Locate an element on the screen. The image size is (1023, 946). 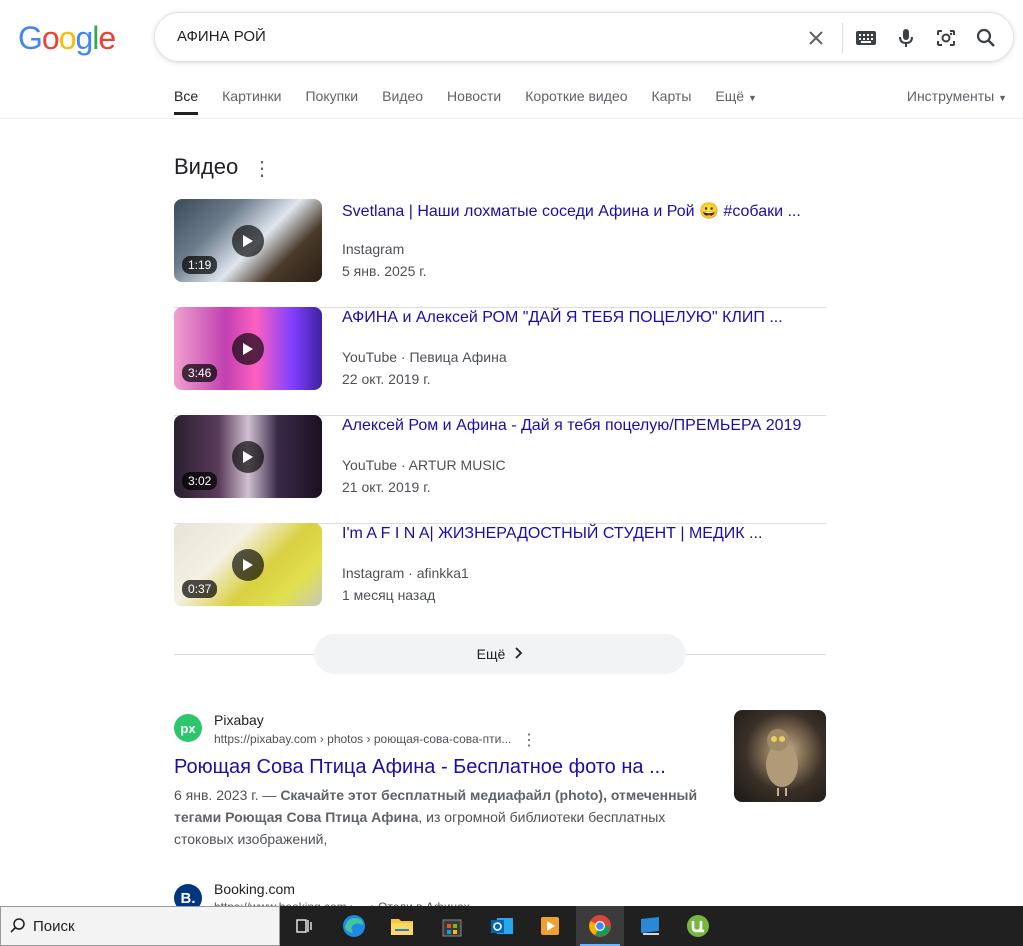
tools-button: Инструменты ▼ is located at coordinates (957, 96).